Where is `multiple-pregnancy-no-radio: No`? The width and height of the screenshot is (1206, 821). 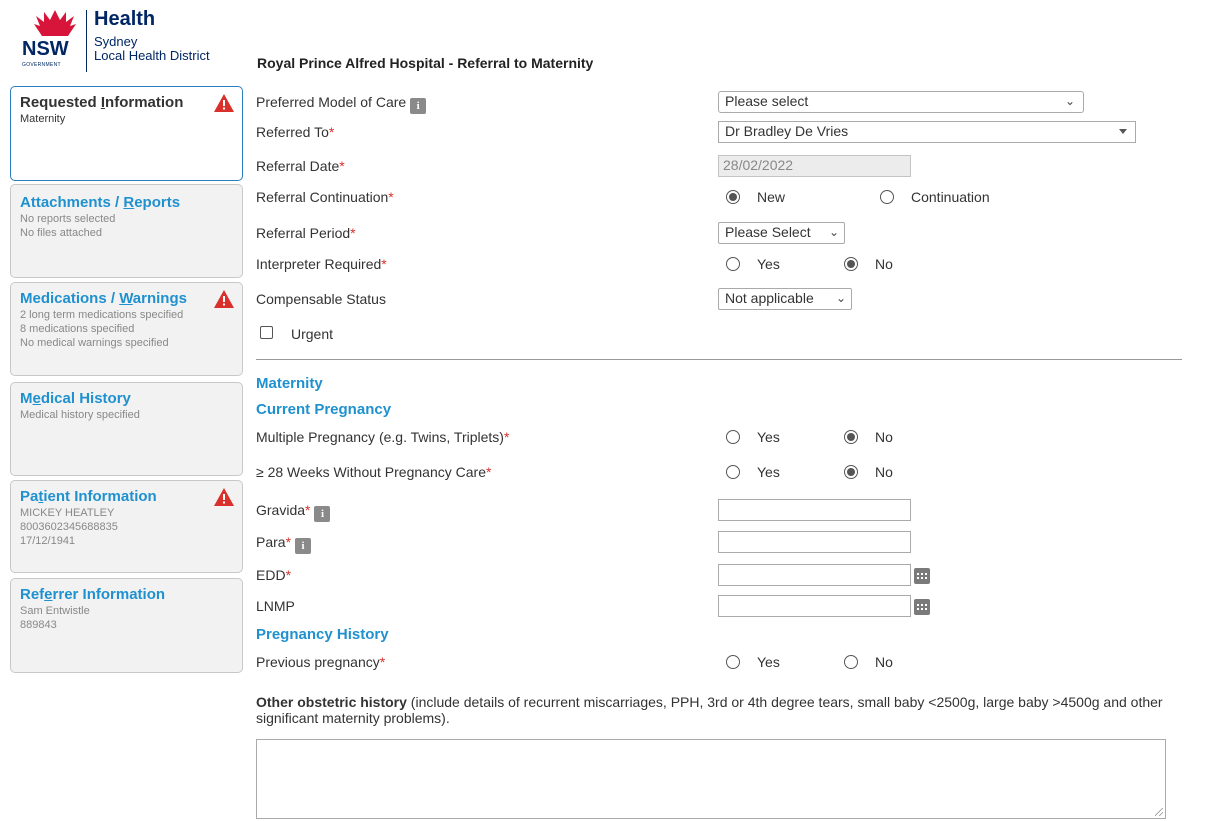
multiple-pregnancy-no-radio: No is located at coordinates (868, 437).